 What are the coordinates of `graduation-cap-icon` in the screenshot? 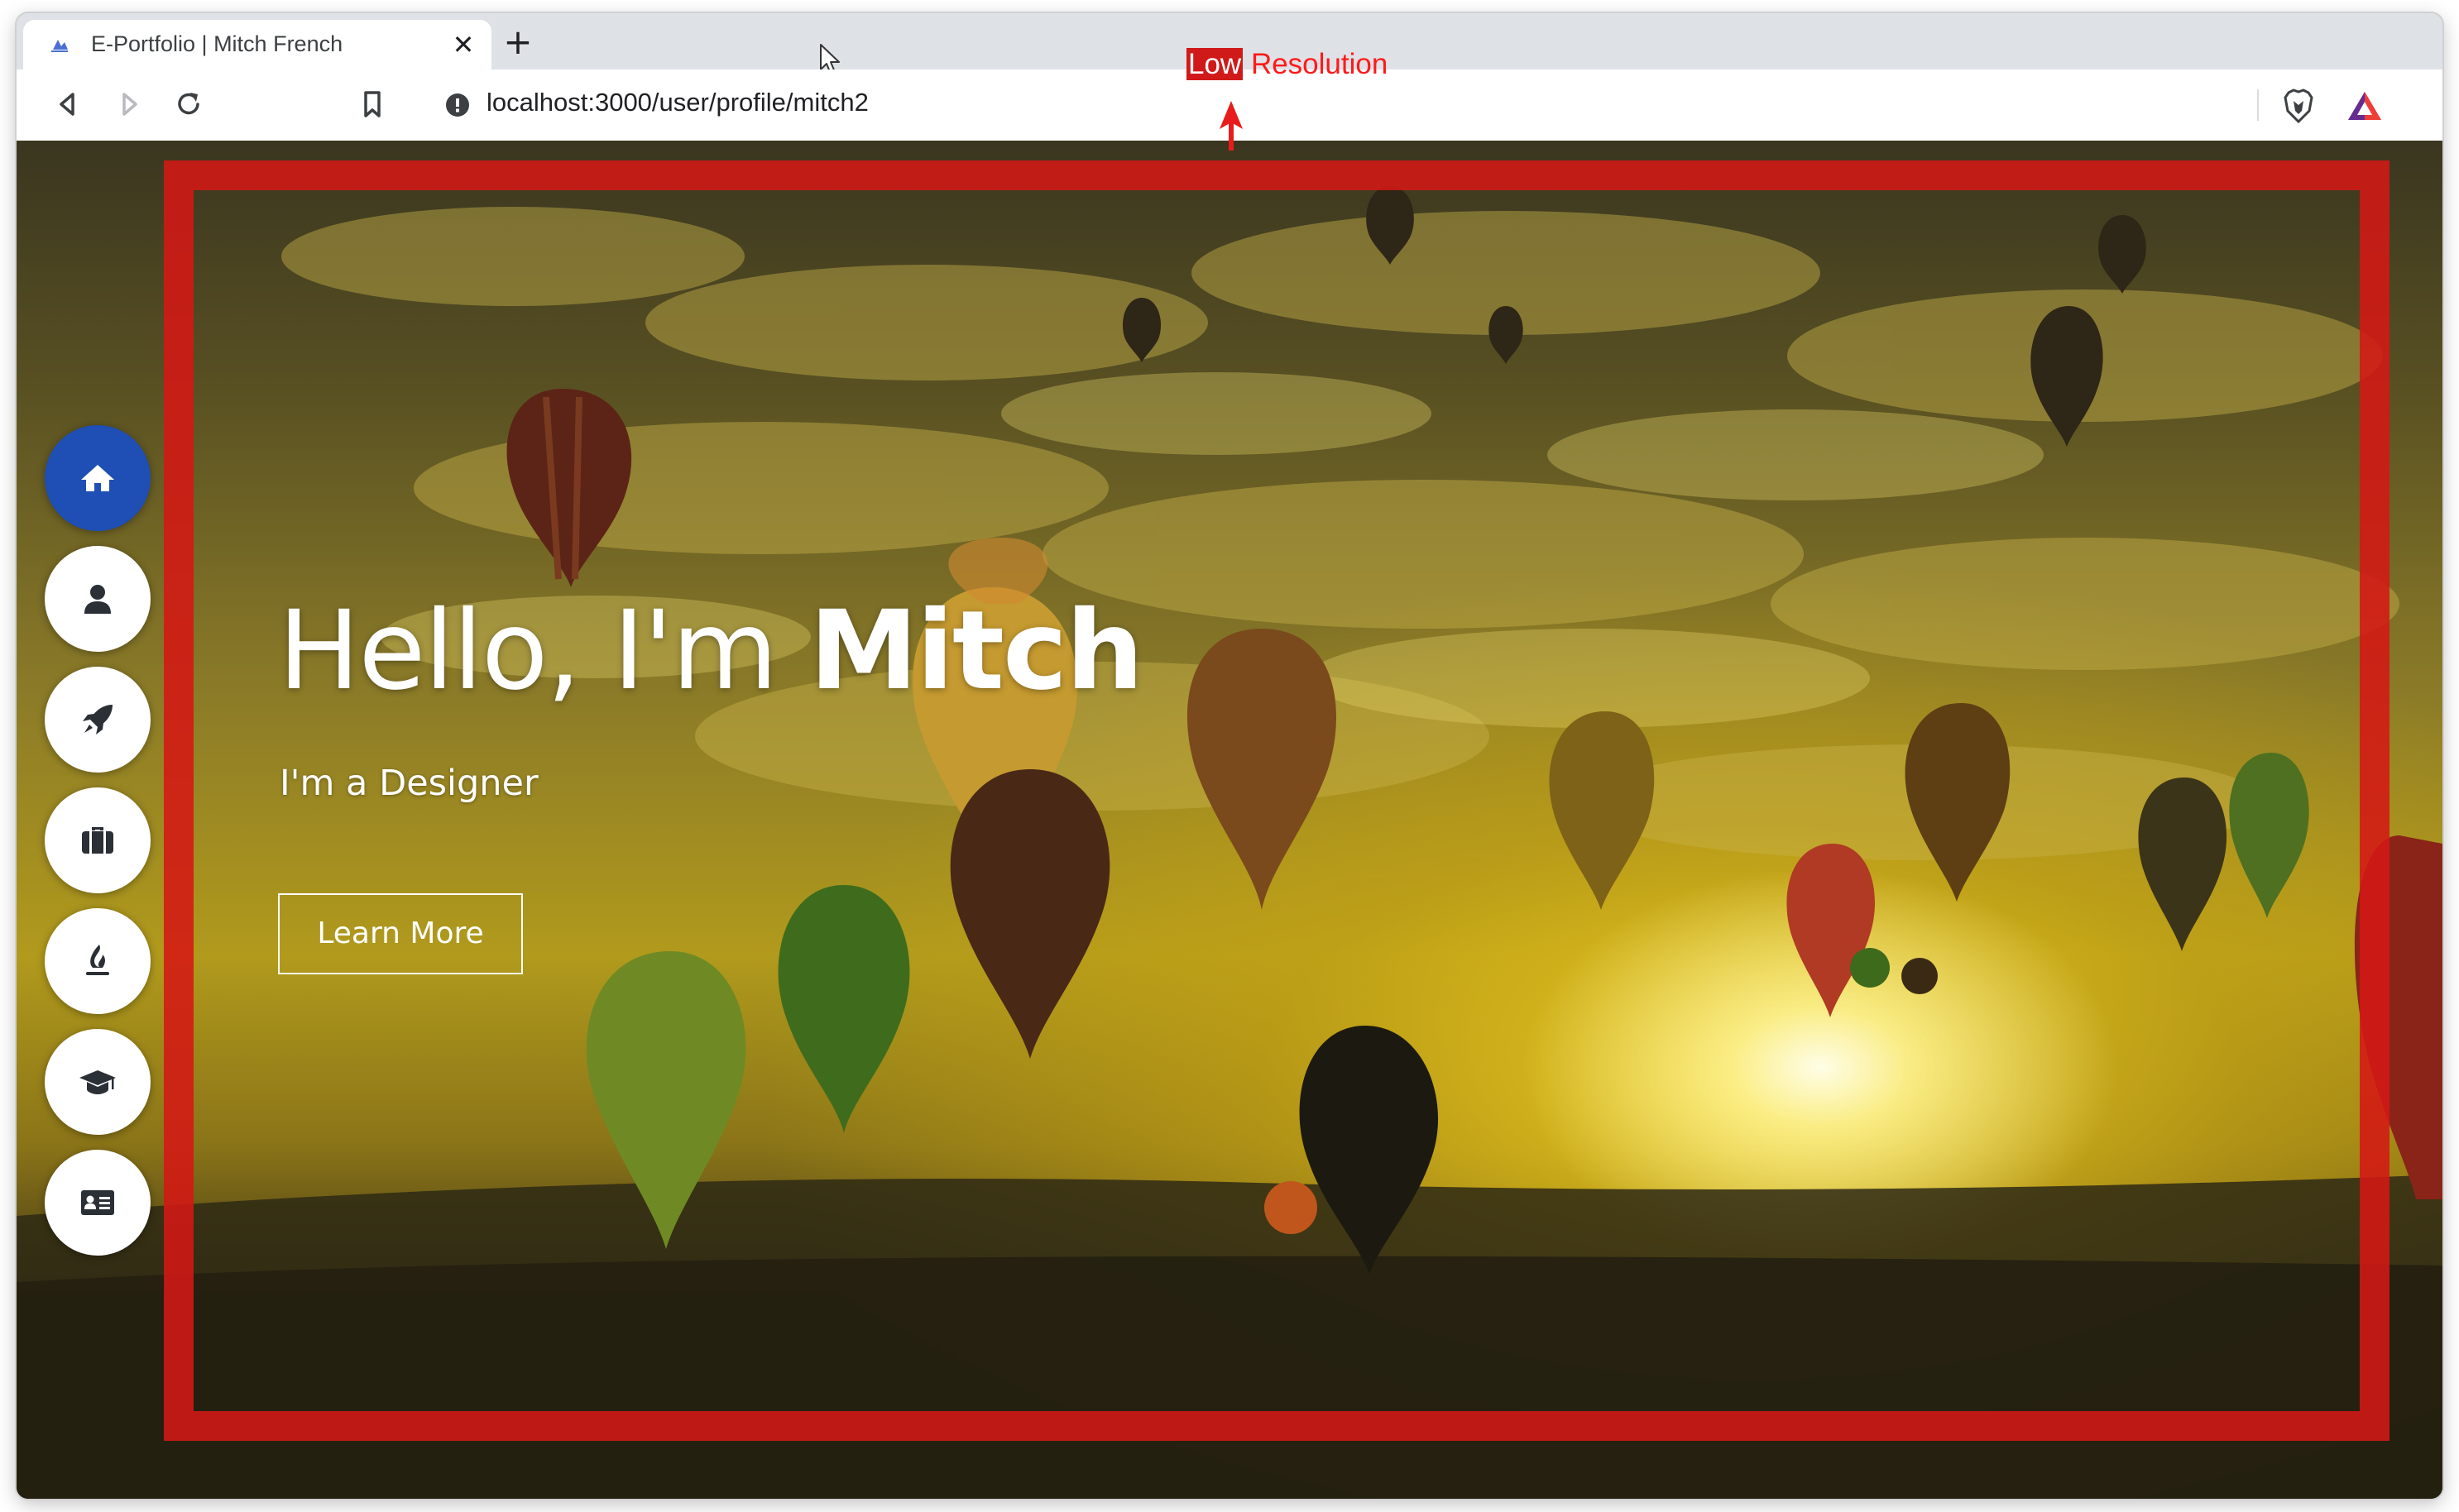 It's located at (97, 1082).